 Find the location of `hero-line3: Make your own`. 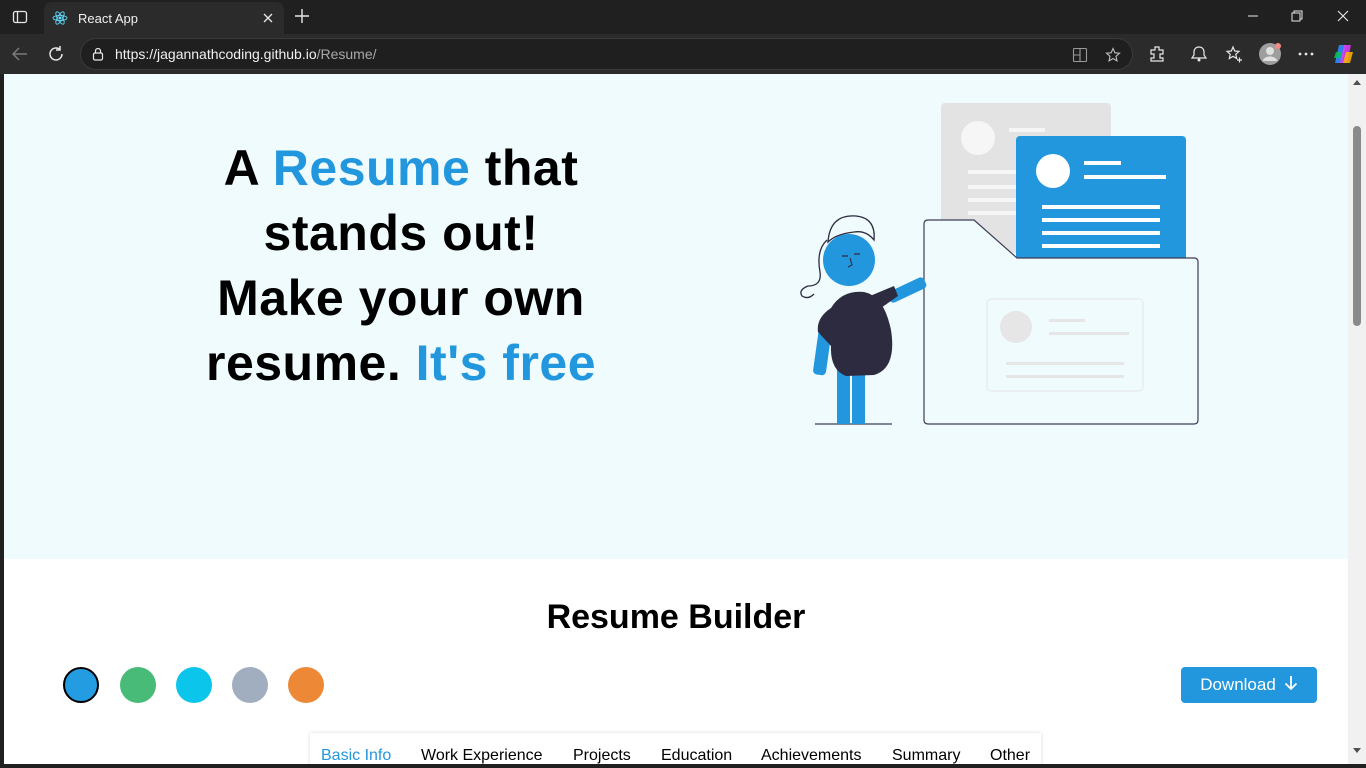

hero-line3: Make your own is located at coordinates (401, 298).